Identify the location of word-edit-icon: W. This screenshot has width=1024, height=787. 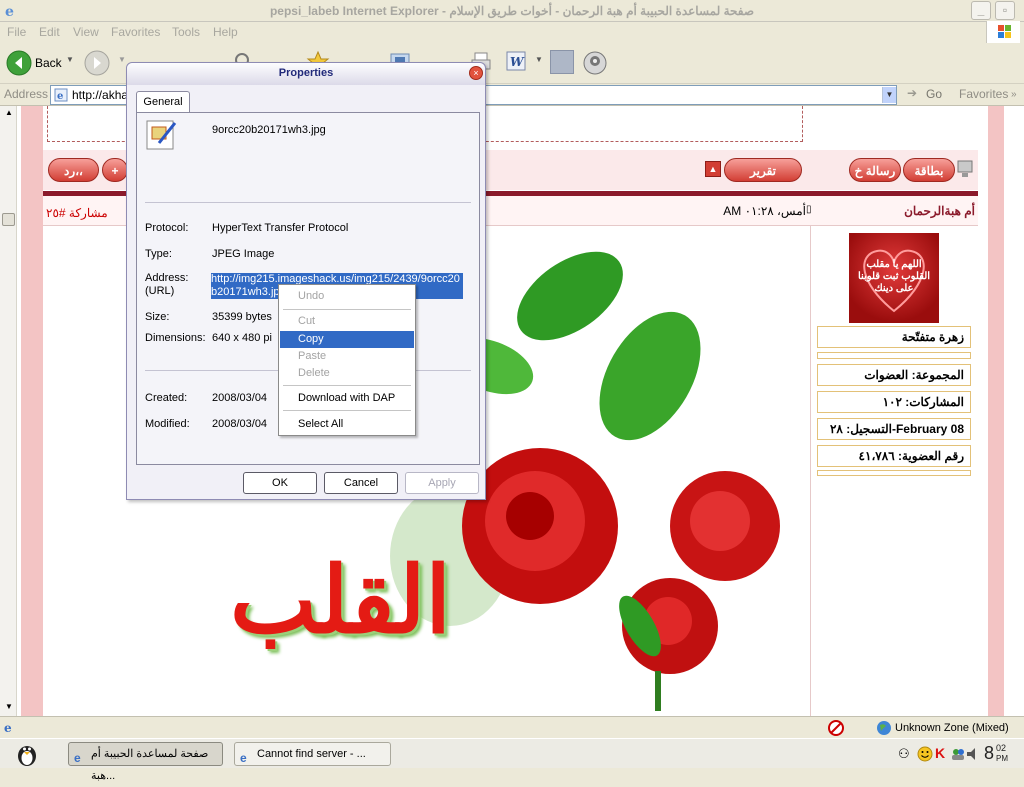
(516, 61).